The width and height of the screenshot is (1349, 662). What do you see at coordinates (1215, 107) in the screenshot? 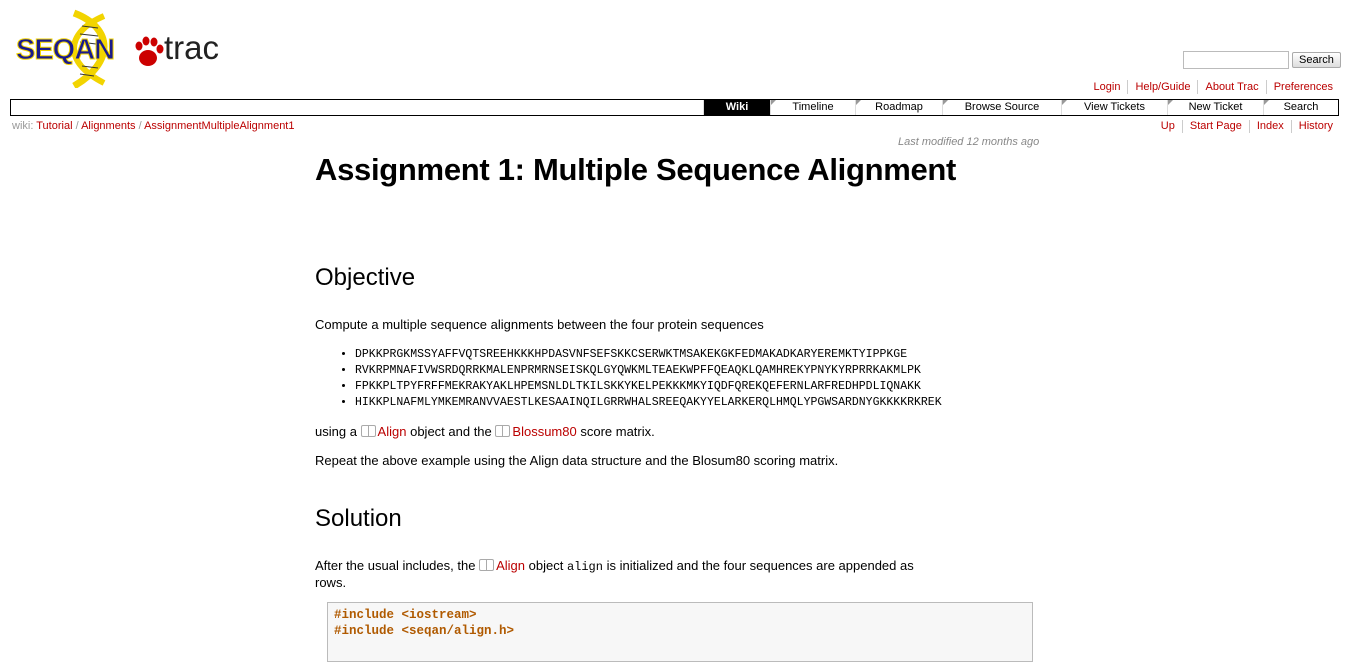
I see `tab-new-ticket: New Ticket` at bounding box center [1215, 107].